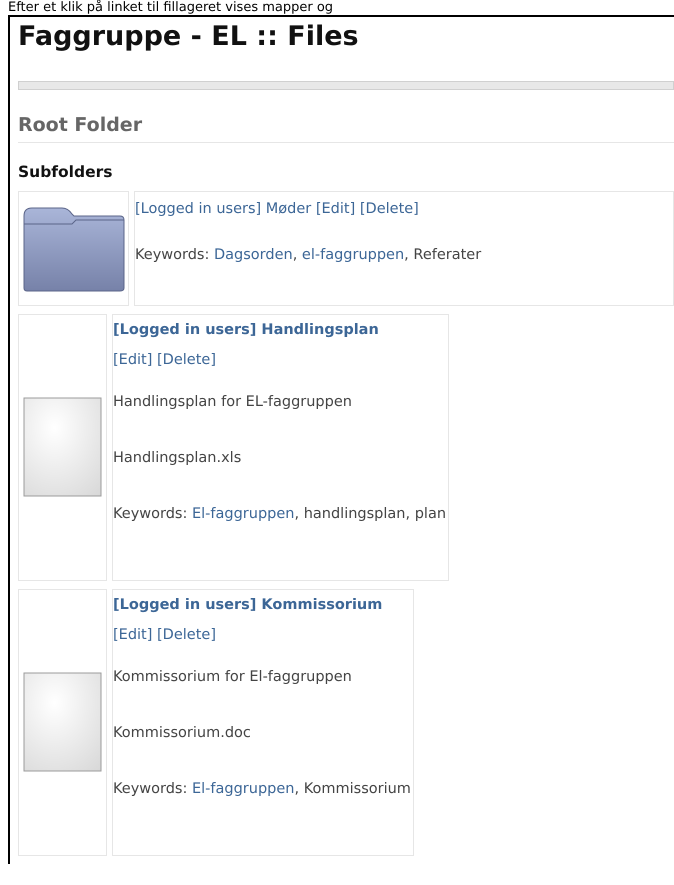 The height and width of the screenshot is (885, 674). What do you see at coordinates (233, 402) in the screenshot?
I see `file-description: Handlingsplan for EL-faggruppen` at bounding box center [233, 402].